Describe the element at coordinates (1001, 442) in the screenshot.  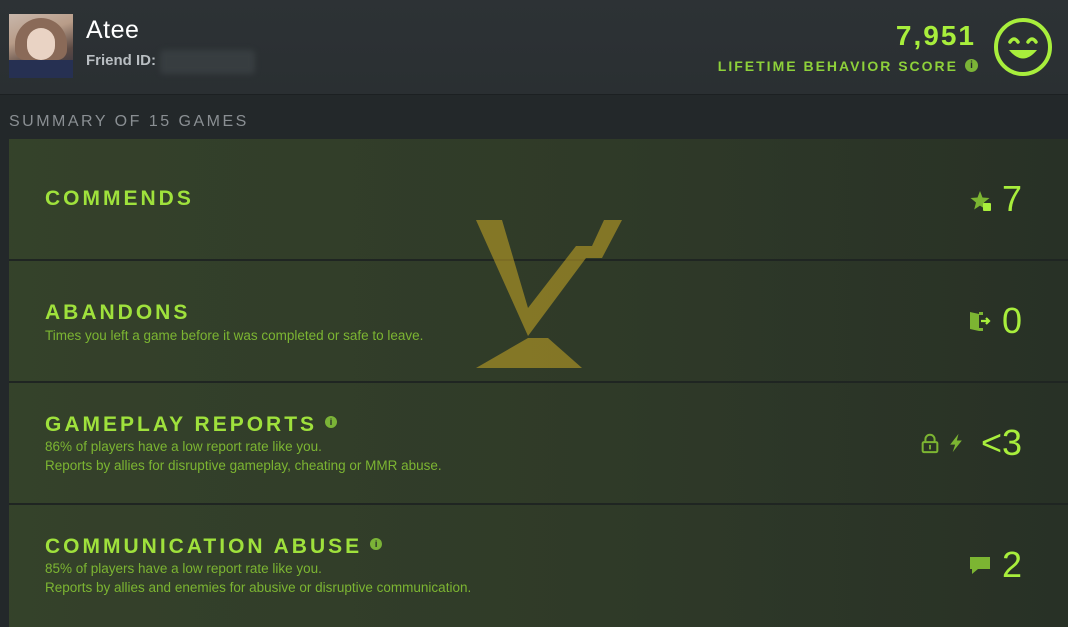
I see `gameplay-reports-value: <3` at that location.